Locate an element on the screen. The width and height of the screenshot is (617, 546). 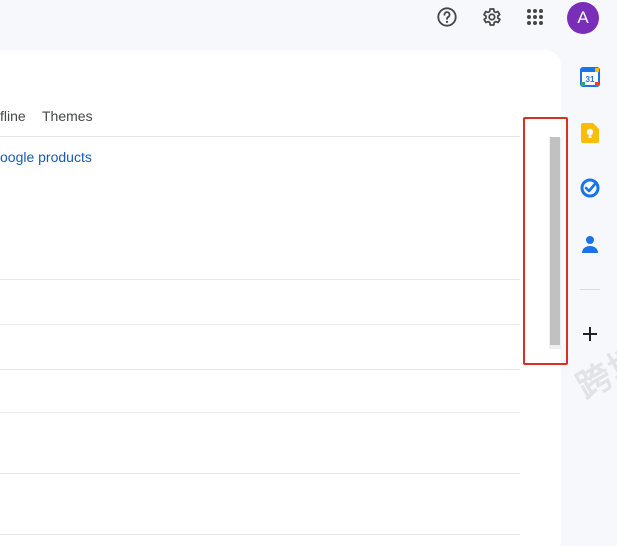
highlight-box is located at coordinates (545, 241).